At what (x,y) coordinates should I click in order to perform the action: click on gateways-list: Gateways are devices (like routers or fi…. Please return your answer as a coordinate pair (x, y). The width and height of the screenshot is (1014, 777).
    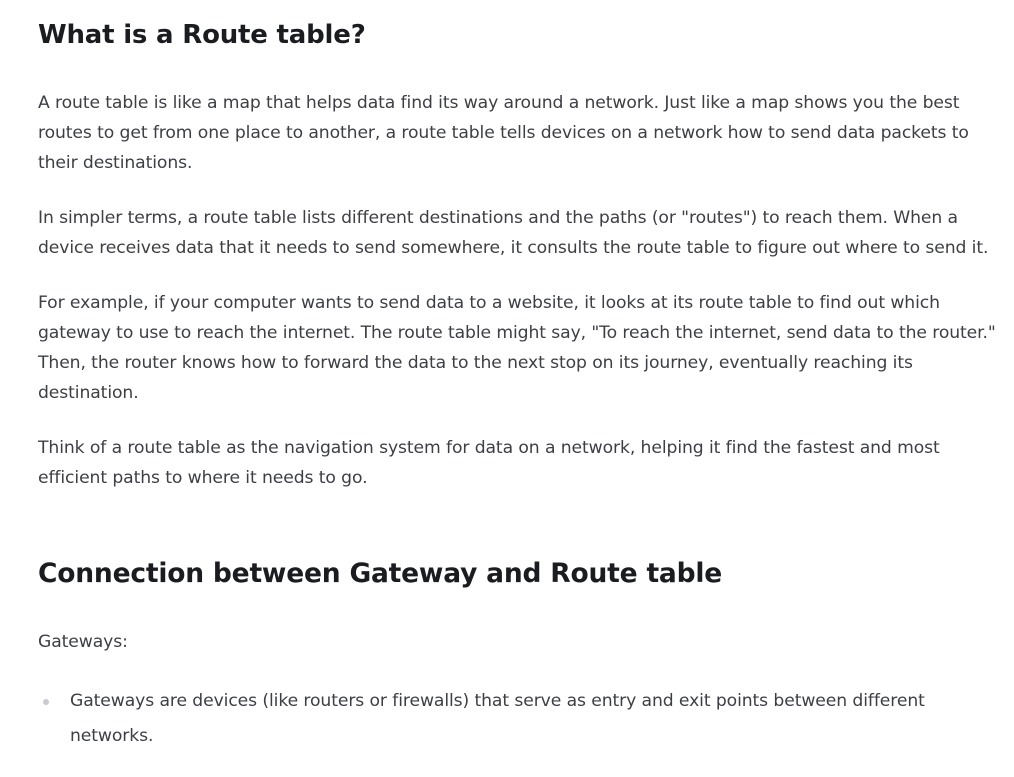
    Looking at the image, I should click on (520, 719).